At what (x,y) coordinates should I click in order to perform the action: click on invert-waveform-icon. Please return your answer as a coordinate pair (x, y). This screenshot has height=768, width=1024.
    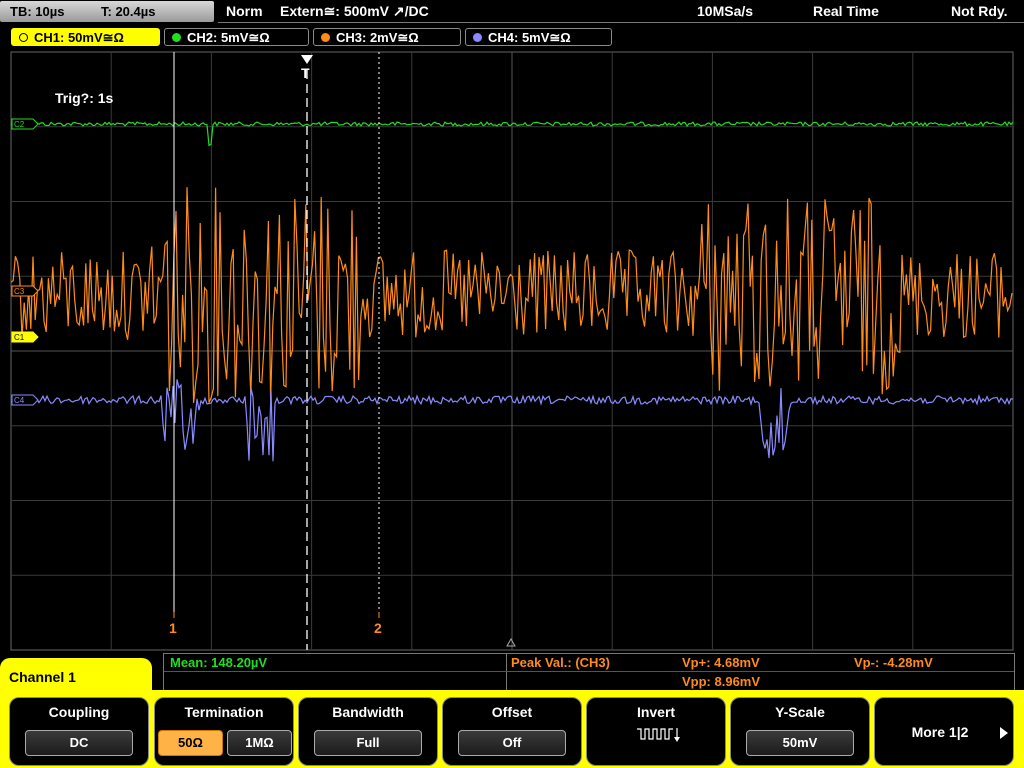
    Looking at the image, I should click on (658, 735).